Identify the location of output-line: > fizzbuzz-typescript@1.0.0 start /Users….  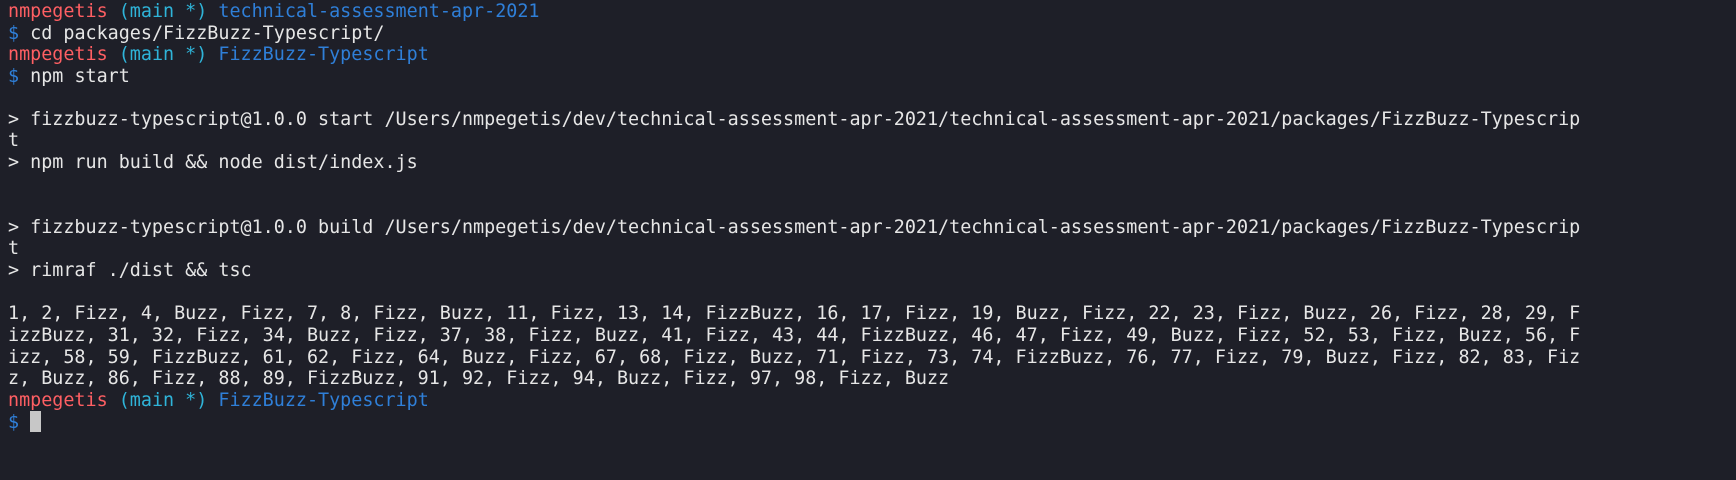
(794, 119).